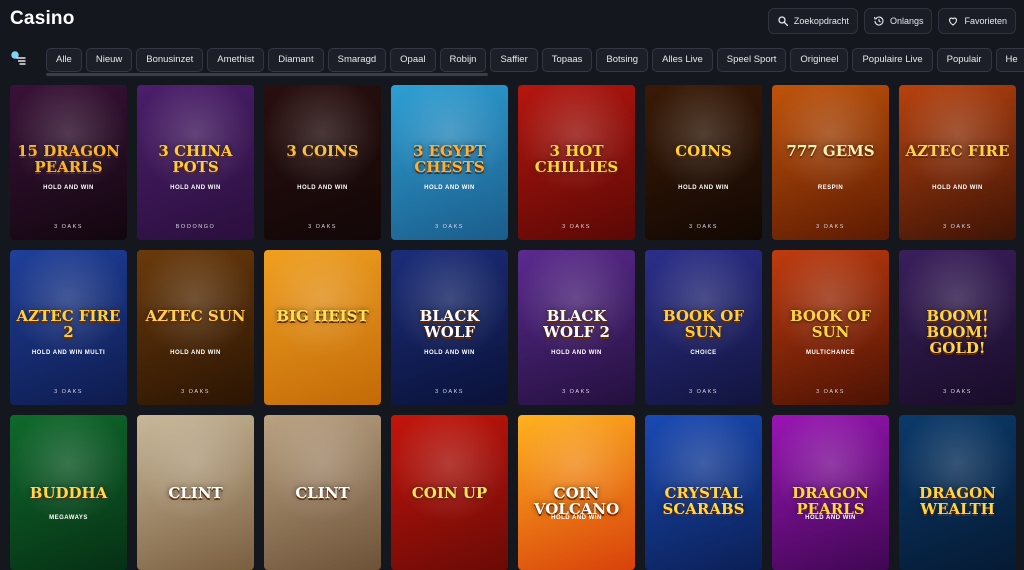 The image size is (1024, 570). Describe the element at coordinates (18, 58) in the screenshot. I see `filter-icon` at that location.